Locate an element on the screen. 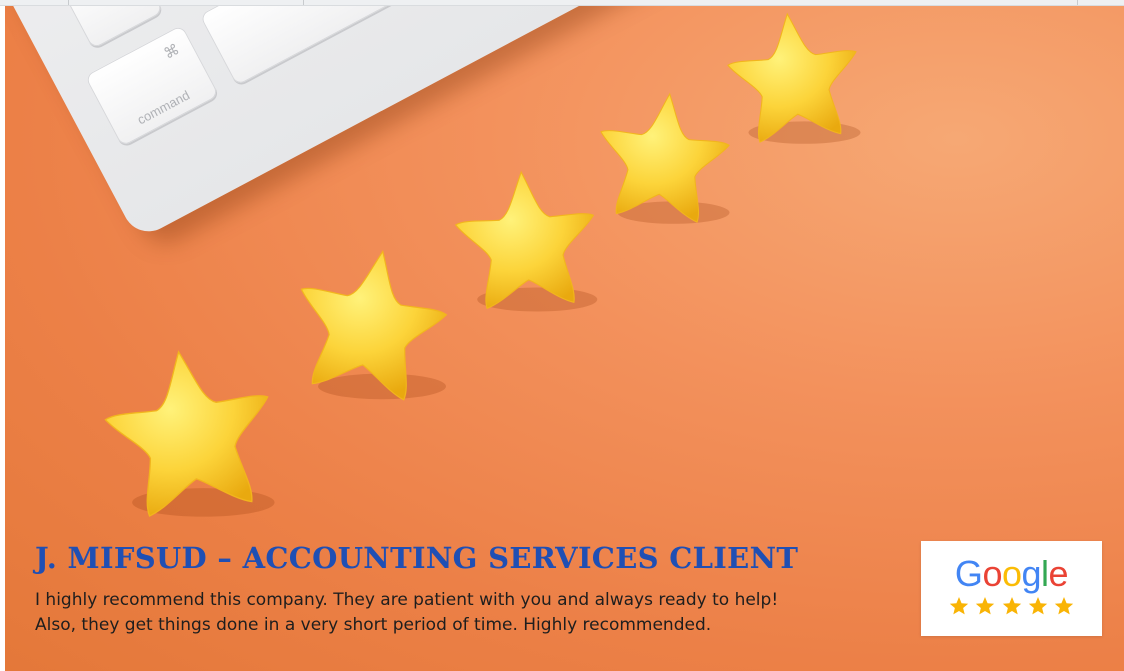  key-label: command is located at coordinates (163, 107).